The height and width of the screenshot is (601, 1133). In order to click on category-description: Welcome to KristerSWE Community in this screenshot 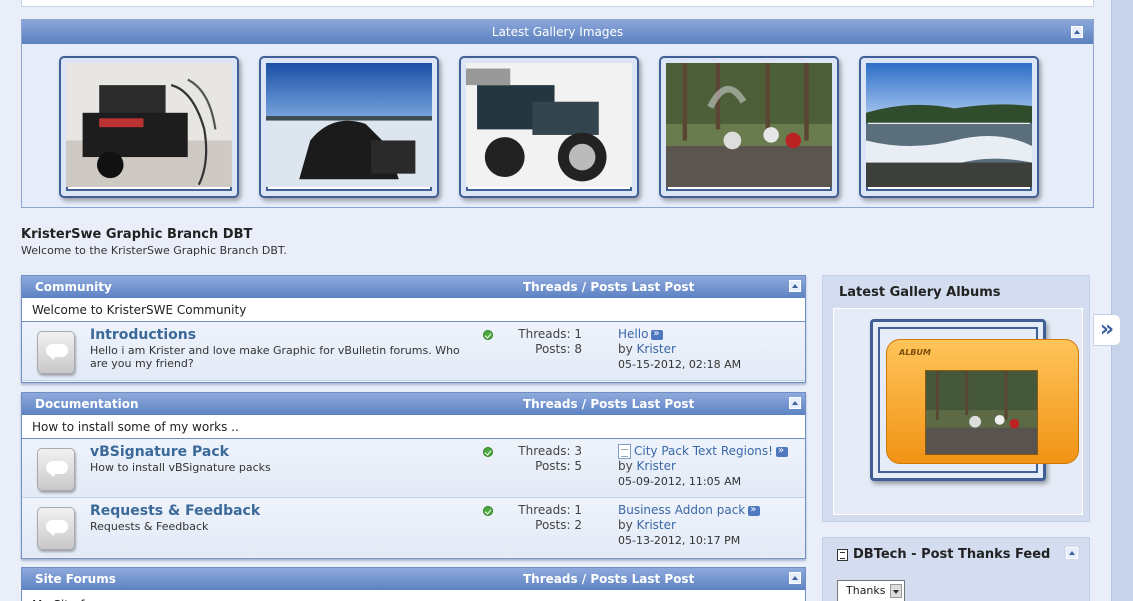, I will do `click(413, 310)`.